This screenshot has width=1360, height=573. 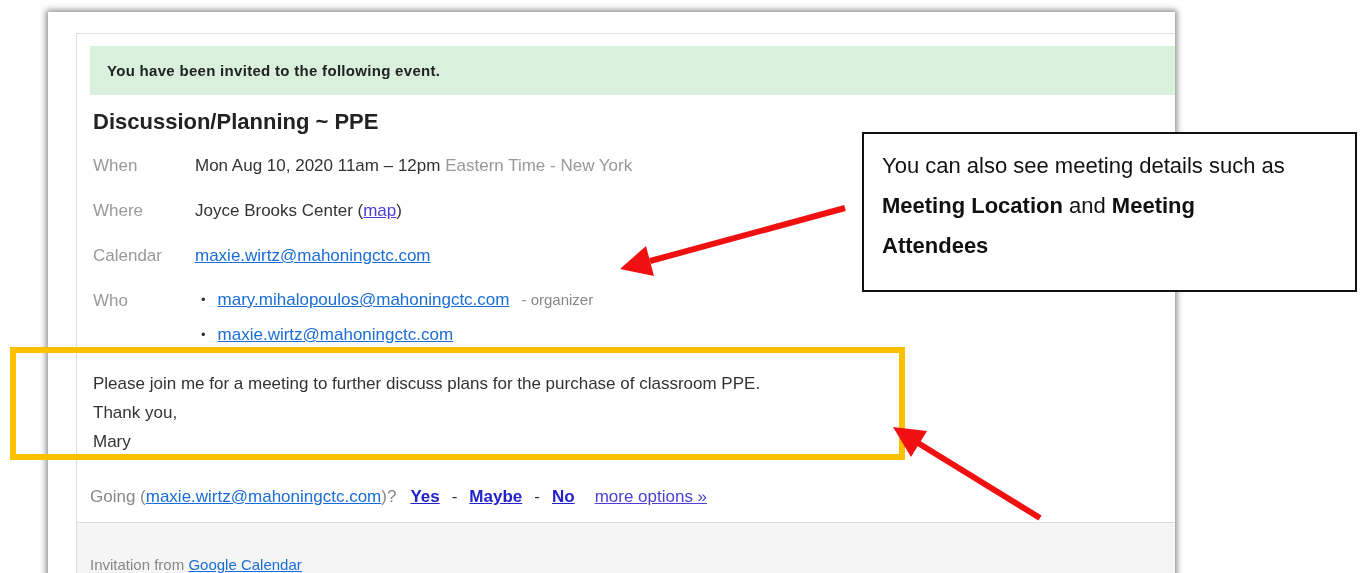 What do you see at coordinates (313, 255) in the screenshot?
I see `calendar-link: maxie.wirtz@mahoningctc.com` at bounding box center [313, 255].